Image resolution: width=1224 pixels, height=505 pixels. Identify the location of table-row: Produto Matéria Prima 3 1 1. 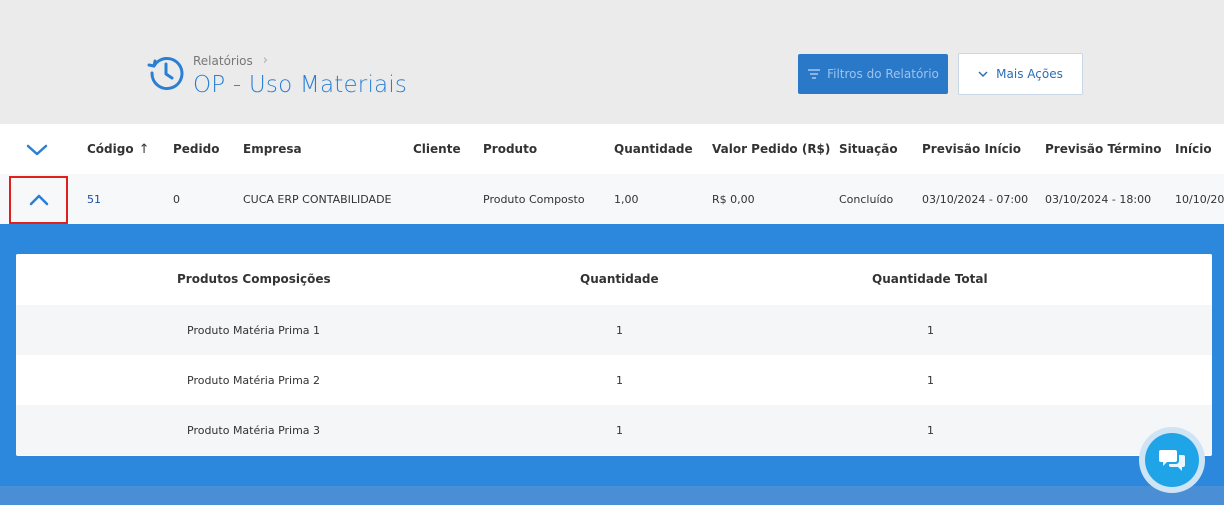
(614, 430).